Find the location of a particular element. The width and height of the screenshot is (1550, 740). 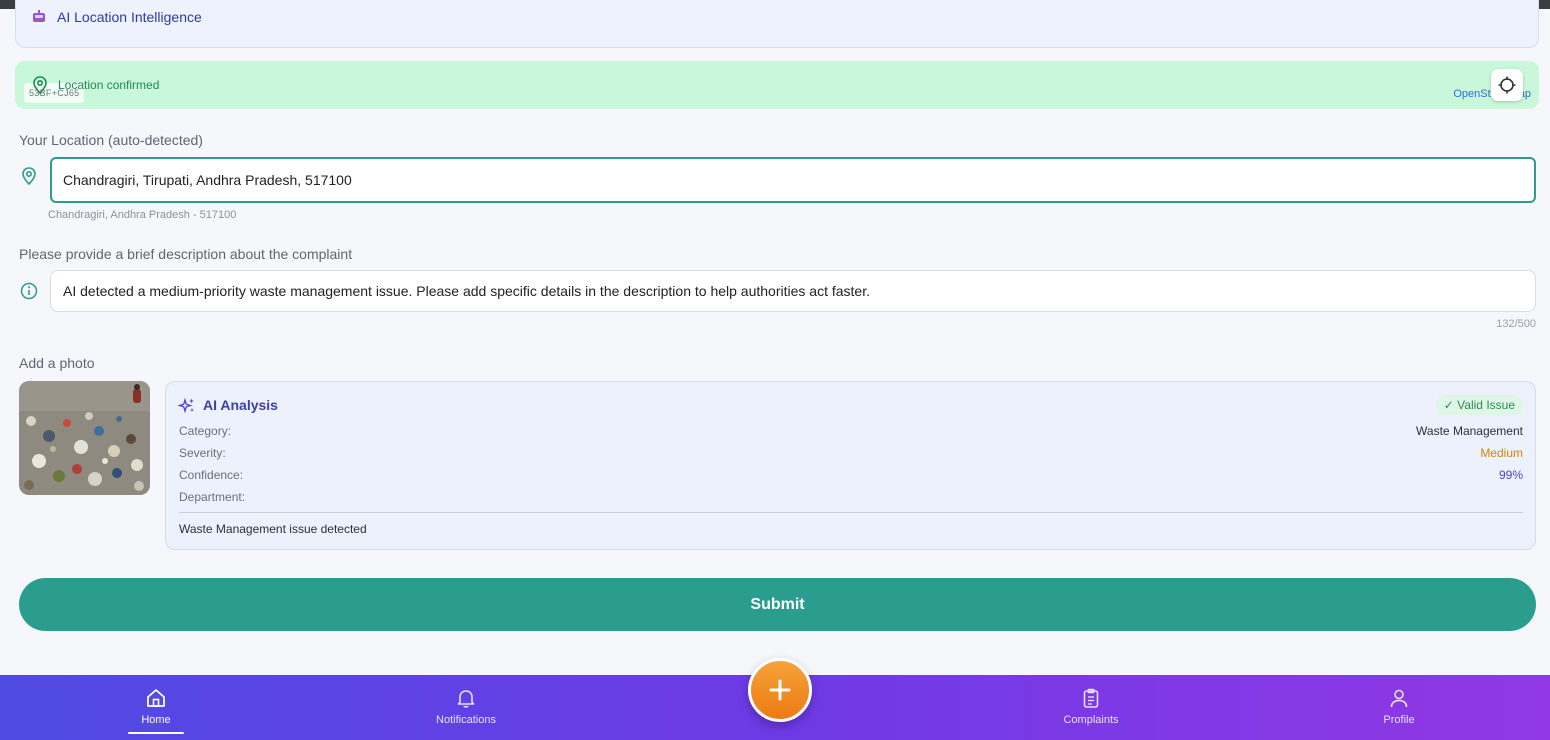

analysis-row-confidence: Confidence: 99% is located at coordinates (851, 476).